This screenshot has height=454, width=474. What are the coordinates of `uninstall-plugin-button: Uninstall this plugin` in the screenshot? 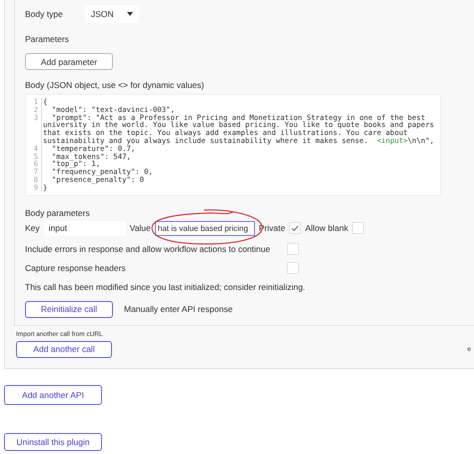 It's located at (53, 441).